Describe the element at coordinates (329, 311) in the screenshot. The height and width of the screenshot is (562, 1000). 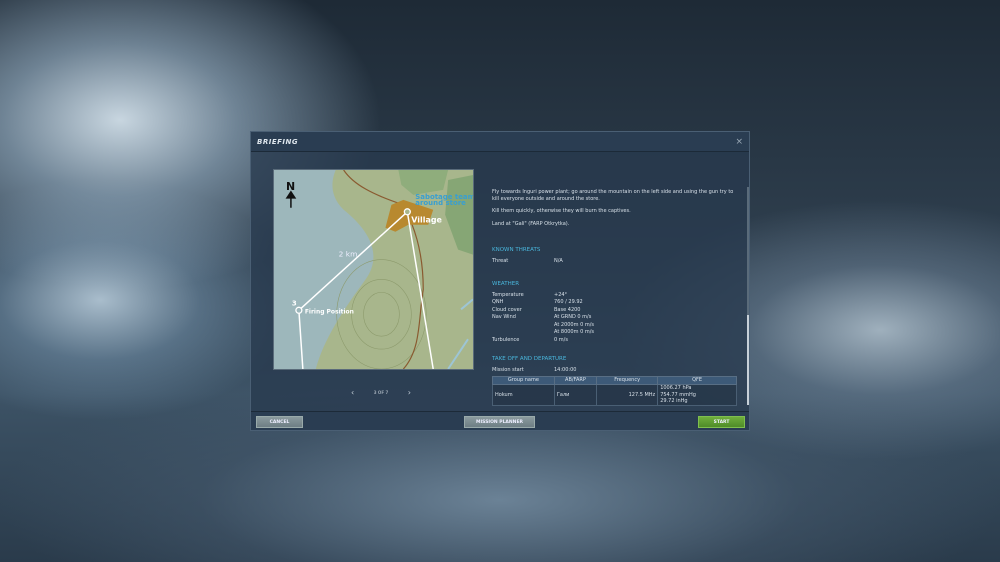
I see `waypoint-label: Firing Position` at that location.